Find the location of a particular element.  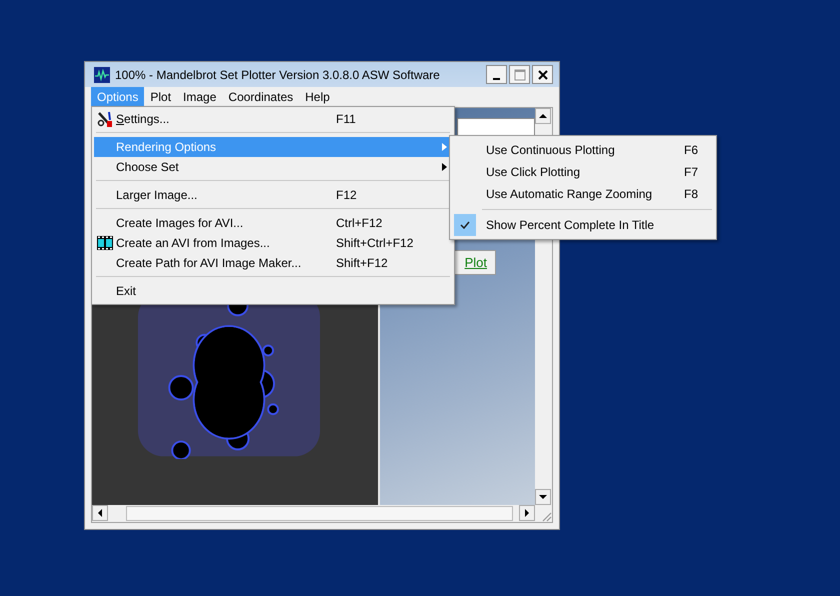

scroll-down-icon is located at coordinates (543, 497).